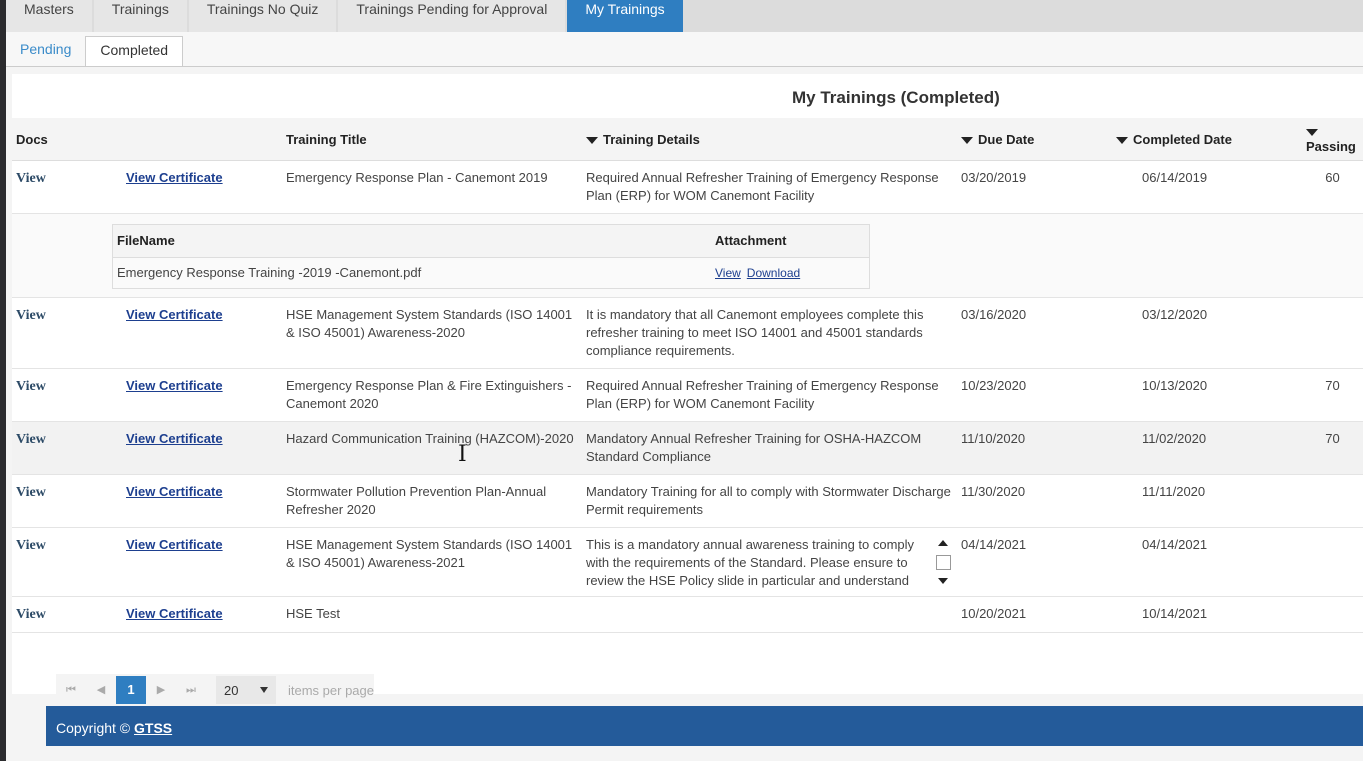 Image resolution: width=1363 pixels, height=761 pixels. I want to click on scroll-down-icon, so click(943, 581).